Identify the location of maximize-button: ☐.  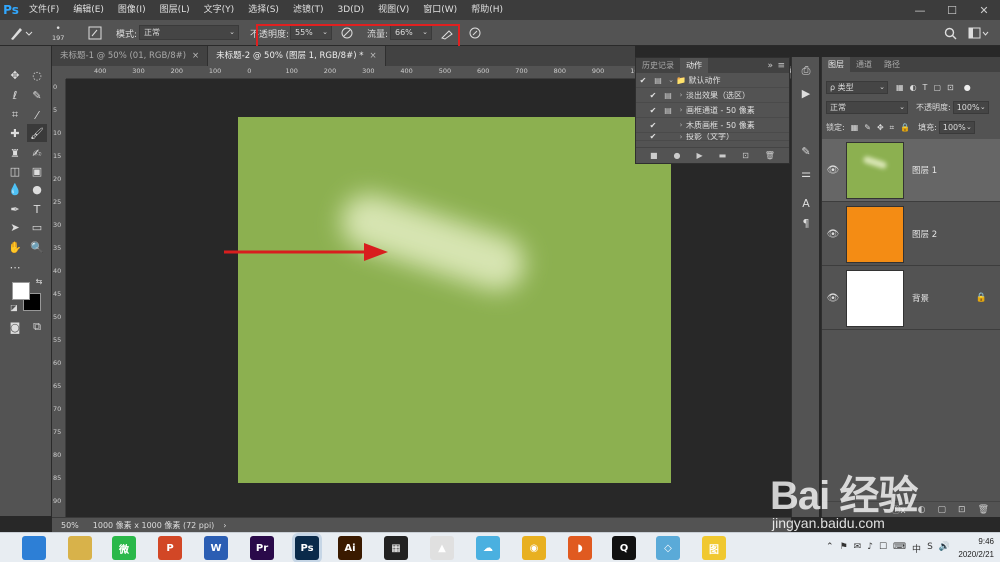
(952, 10).